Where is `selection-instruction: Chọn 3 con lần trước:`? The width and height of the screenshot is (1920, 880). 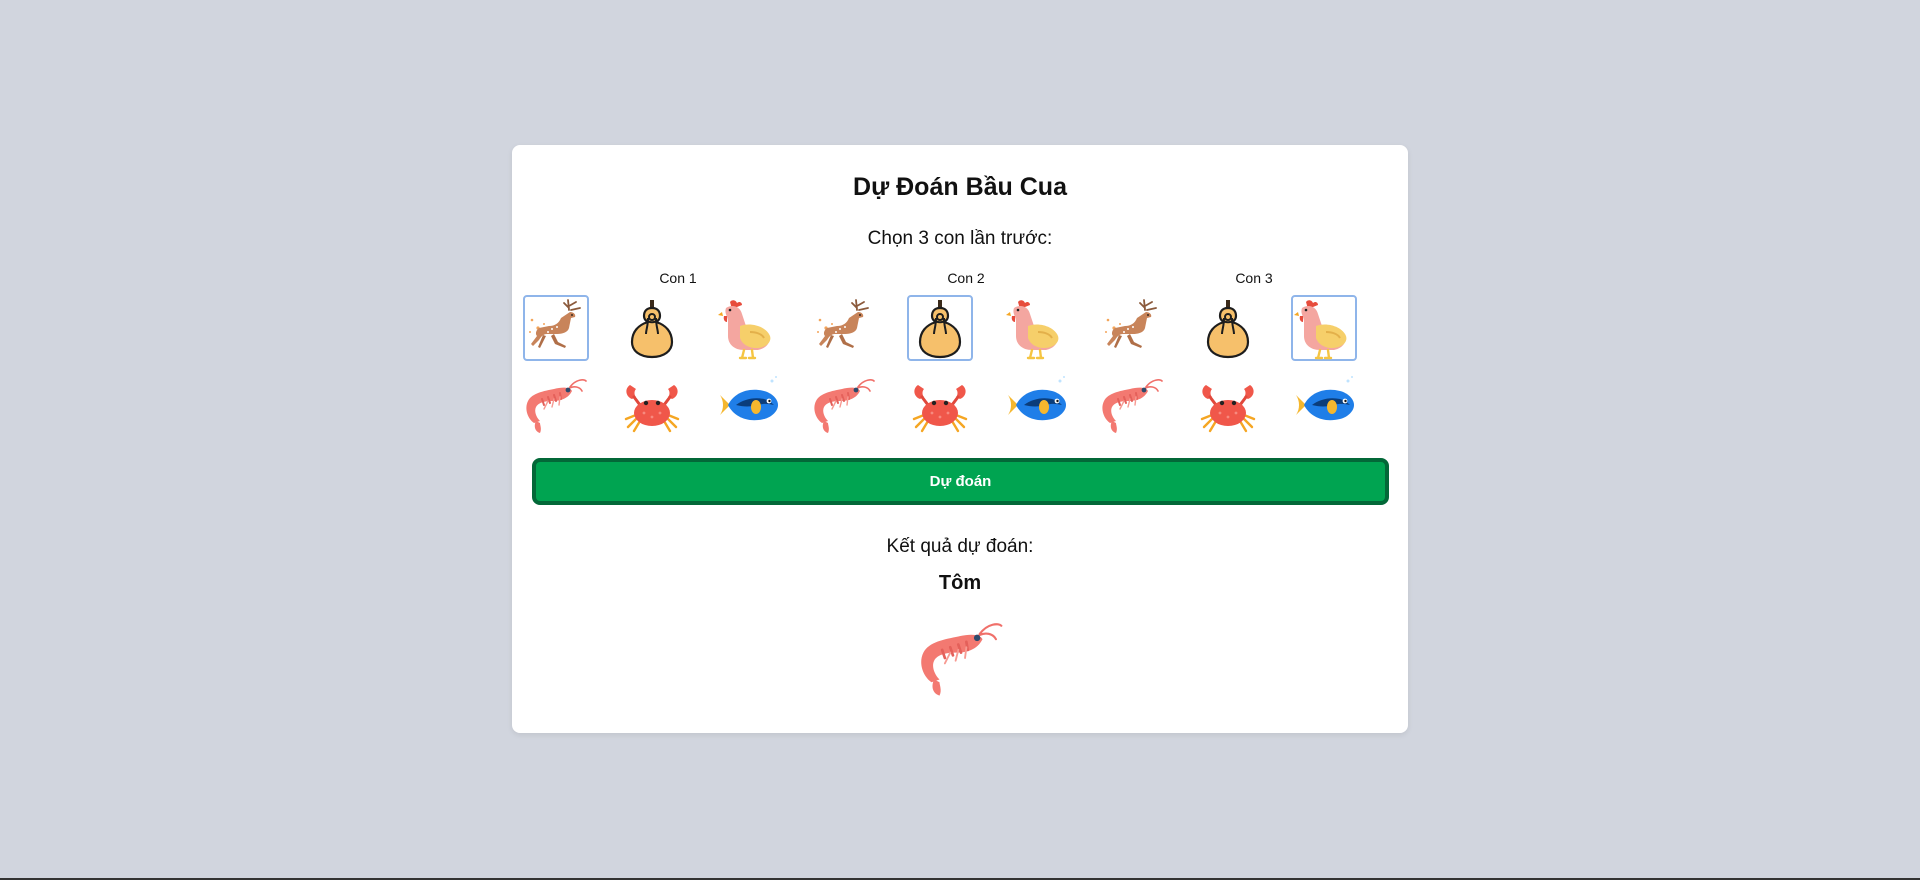
selection-instruction: Chọn 3 con lần trước: is located at coordinates (960, 238).